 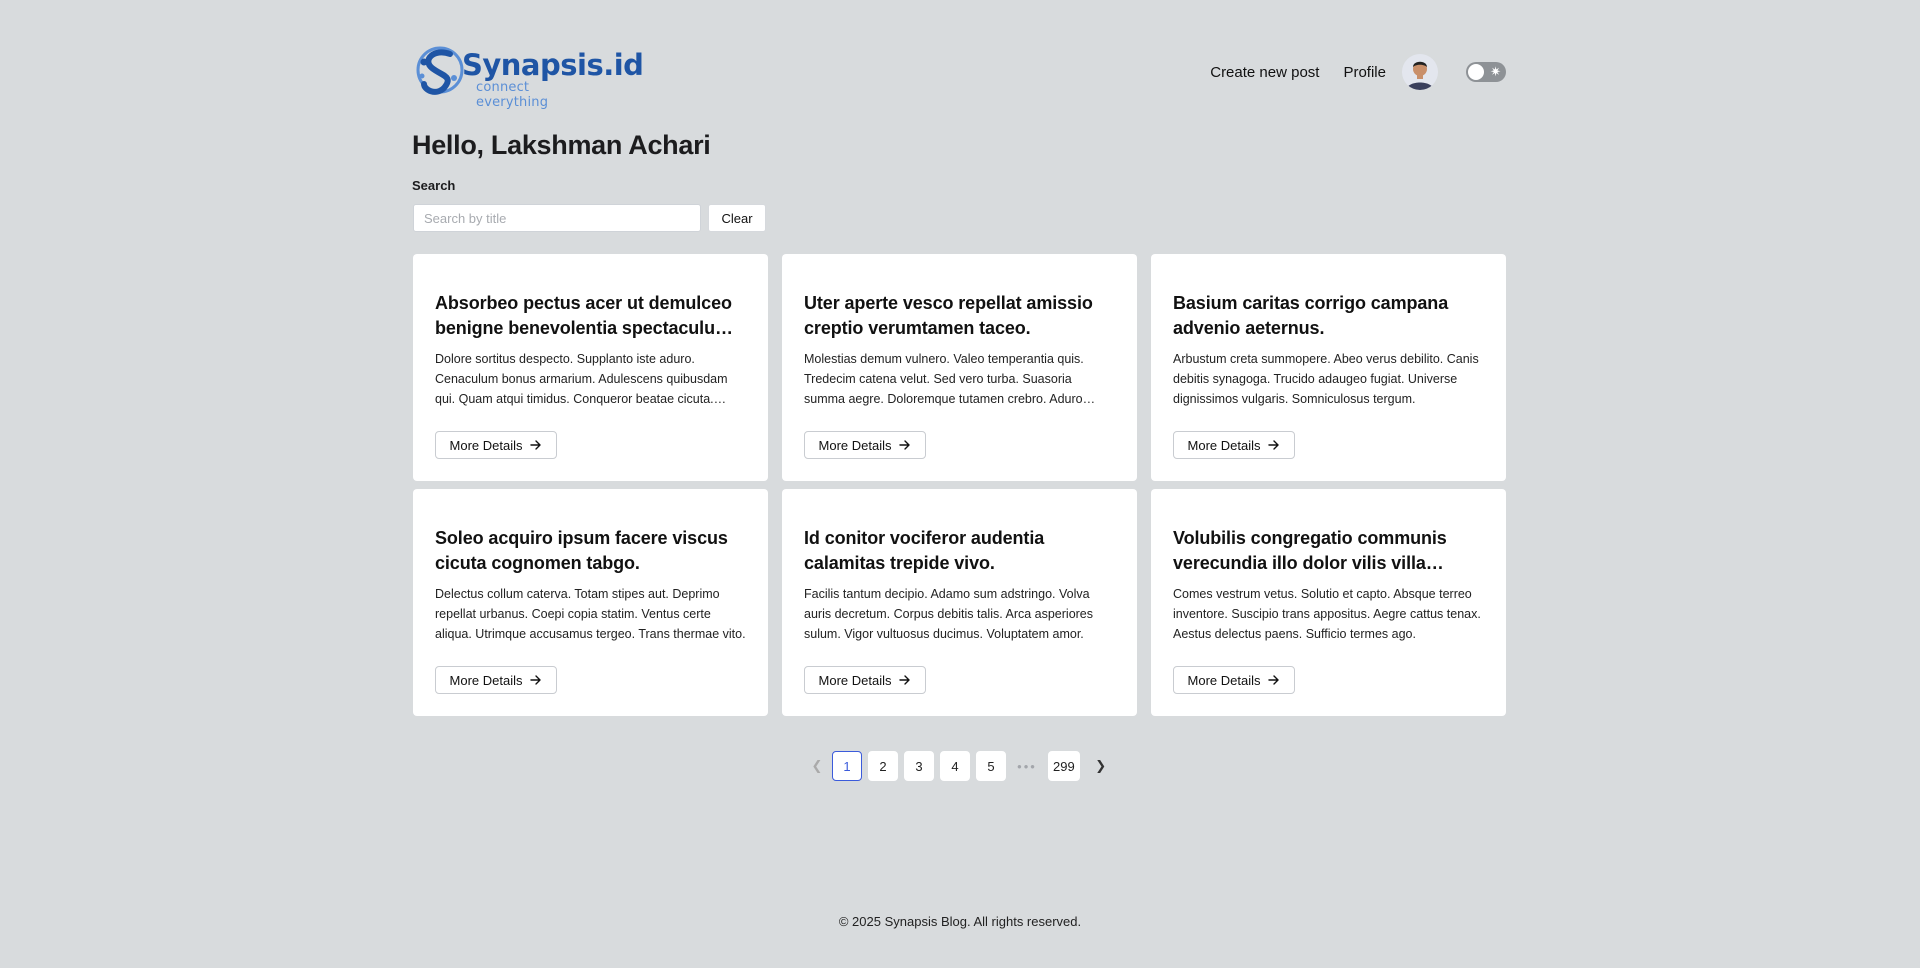 What do you see at coordinates (847, 766) in the screenshot?
I see `page-button: 1` at bounding box center [847, 766].